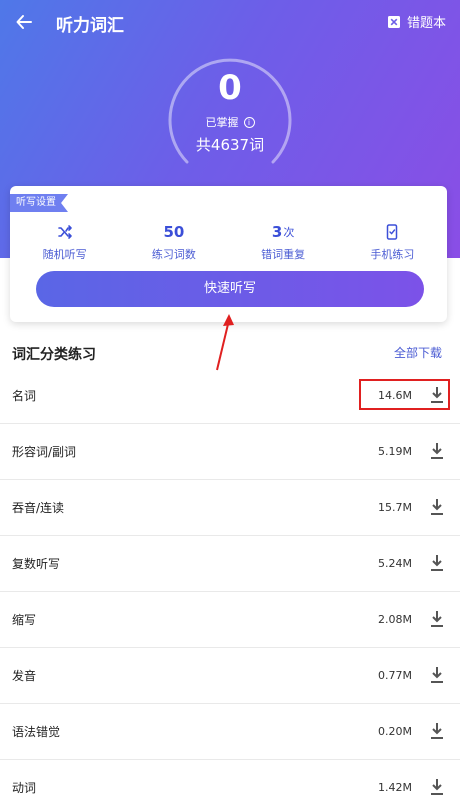  What do you see at coordinates (38, 508) in the screenshot?
I see `item-name: 吞音/连读` at bounding box center [38, 508].